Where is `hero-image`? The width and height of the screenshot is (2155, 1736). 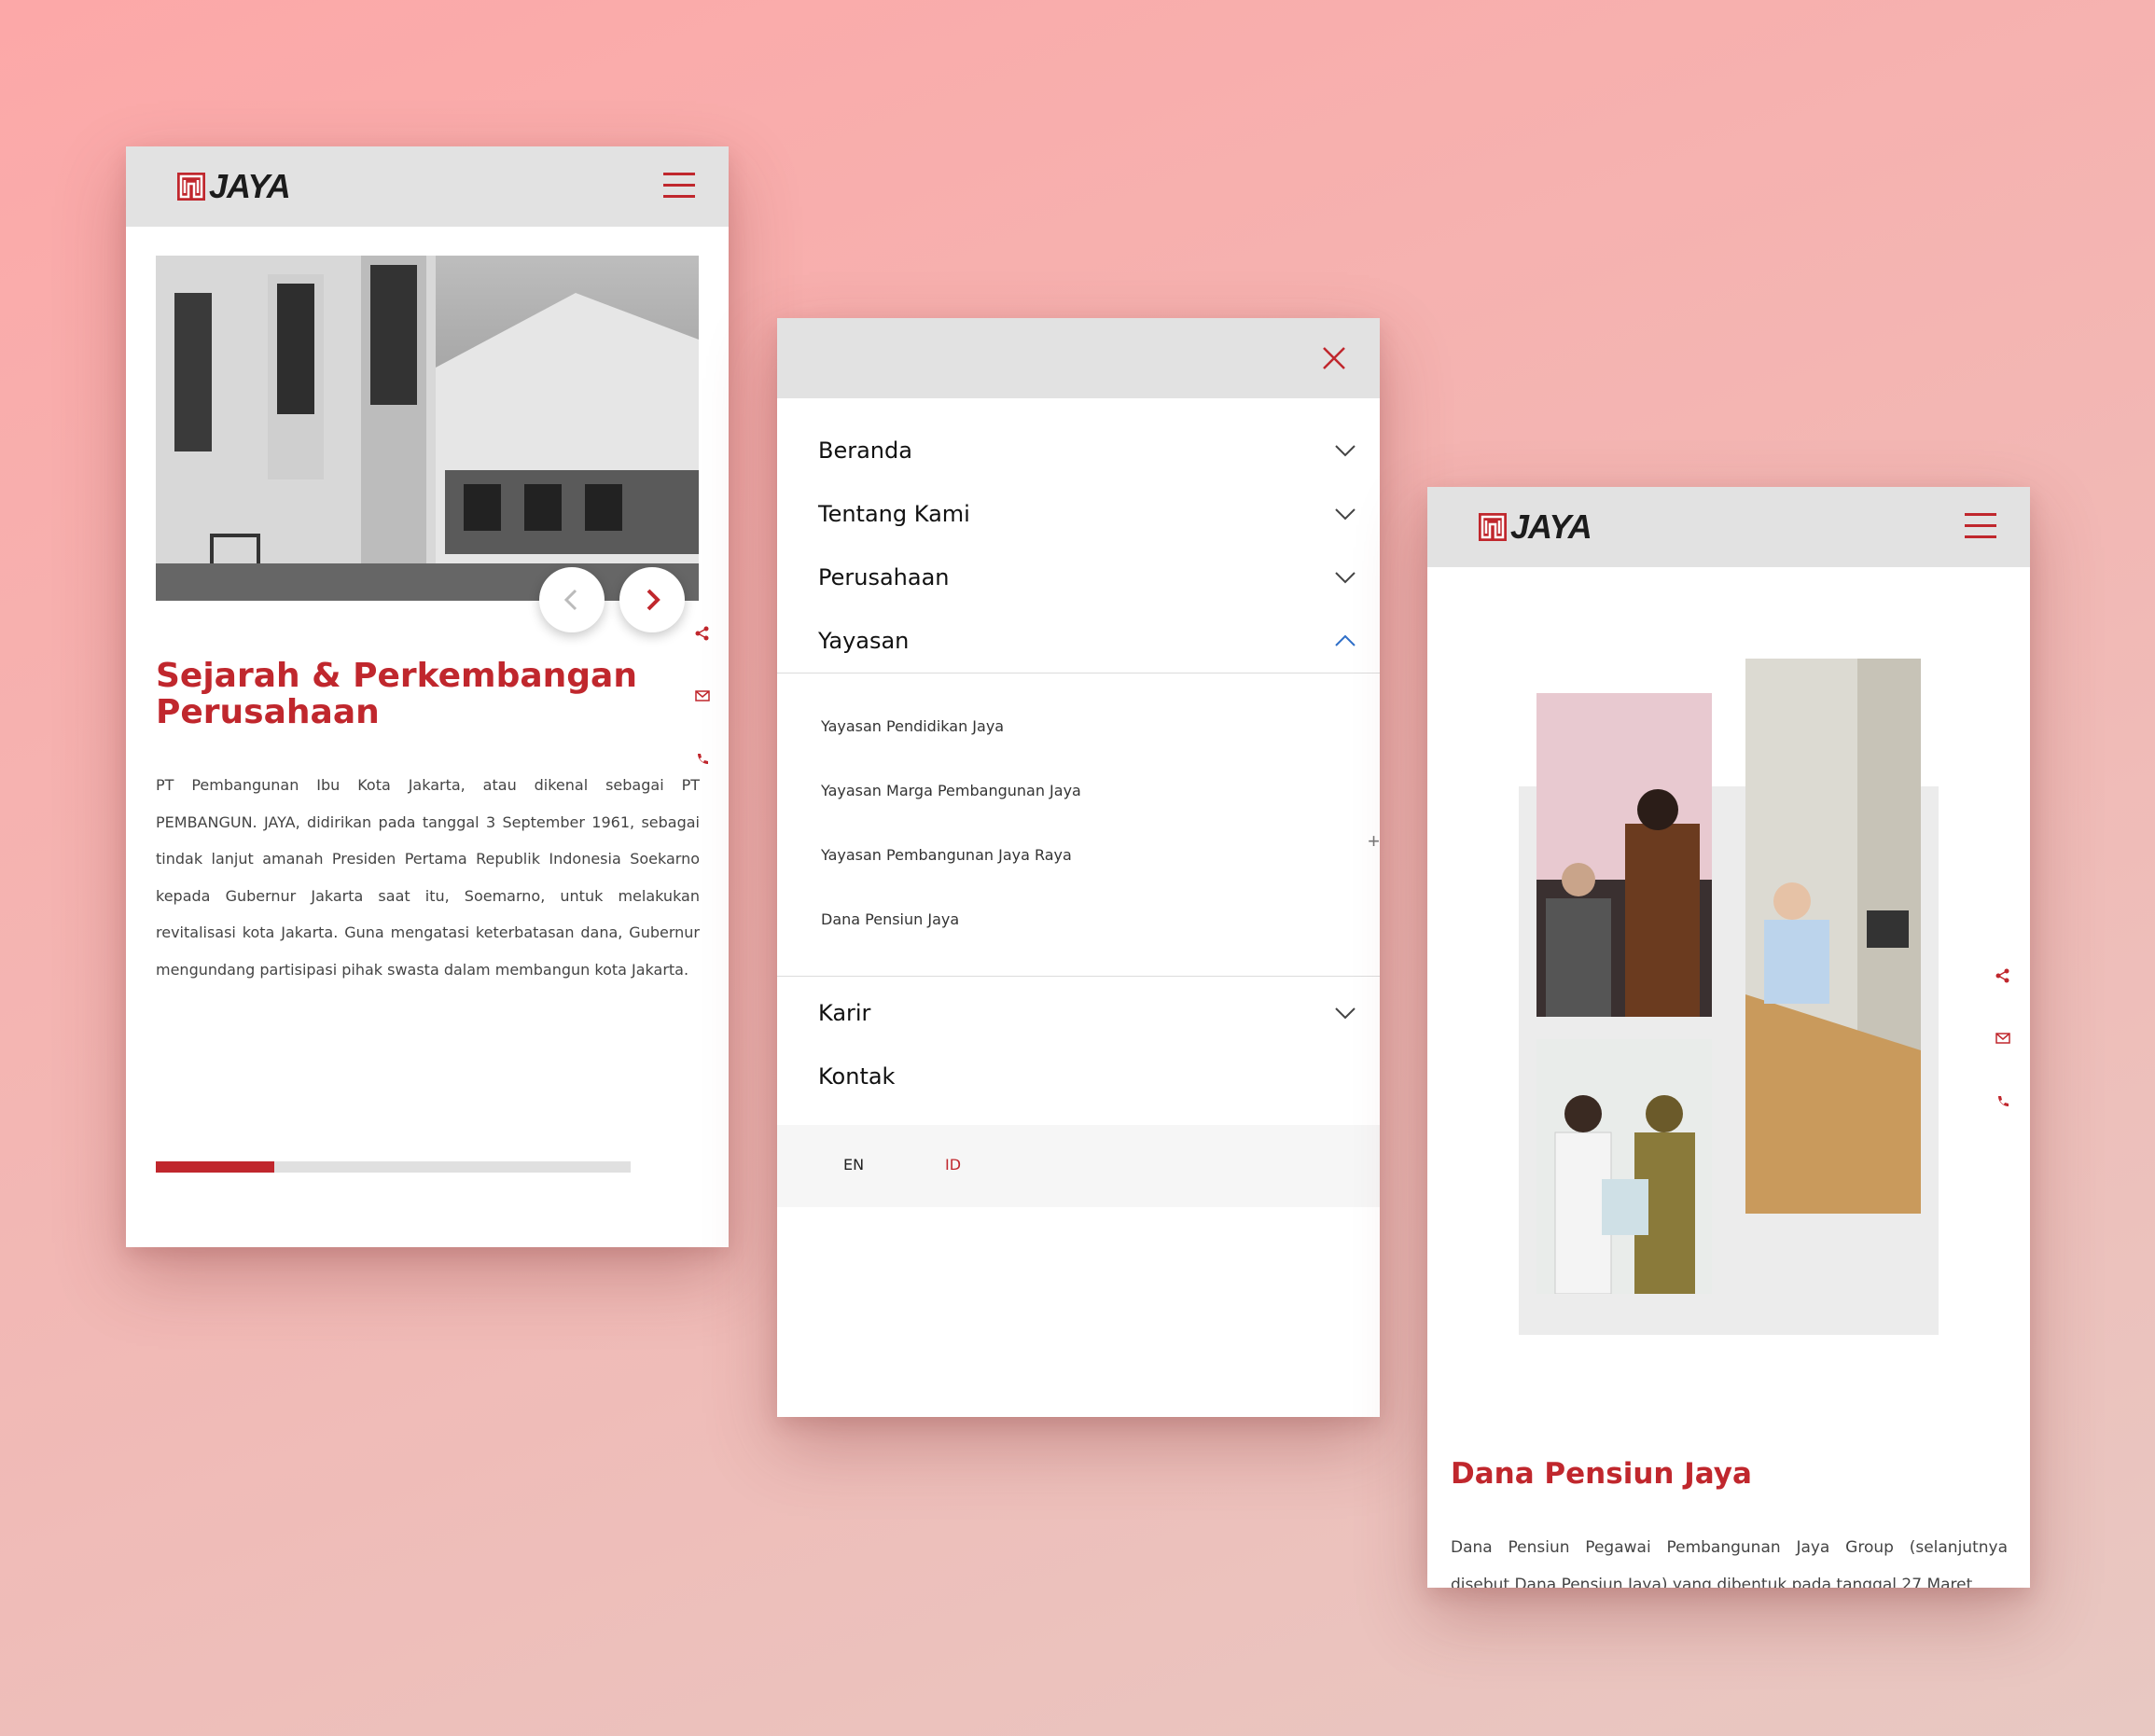
hero-image is located at coordinates (427, 428).